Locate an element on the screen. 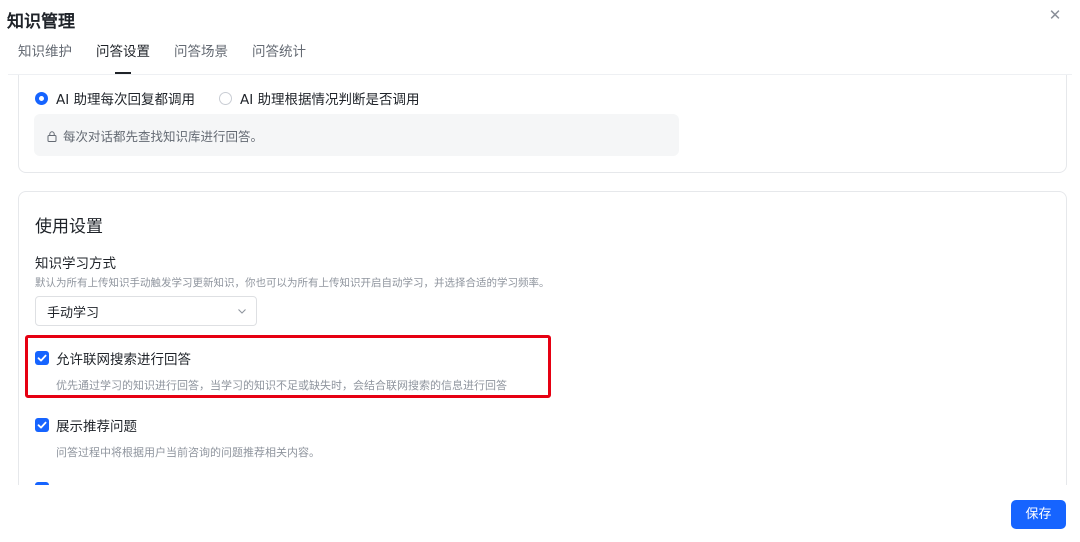 Image resolution: width=1080 pixels, height=542 pixels. call-mode-radio-group: AI 助理每次回复都调用 AI 助理根据情况判断是否调用 is located at coordinates (239, 98).